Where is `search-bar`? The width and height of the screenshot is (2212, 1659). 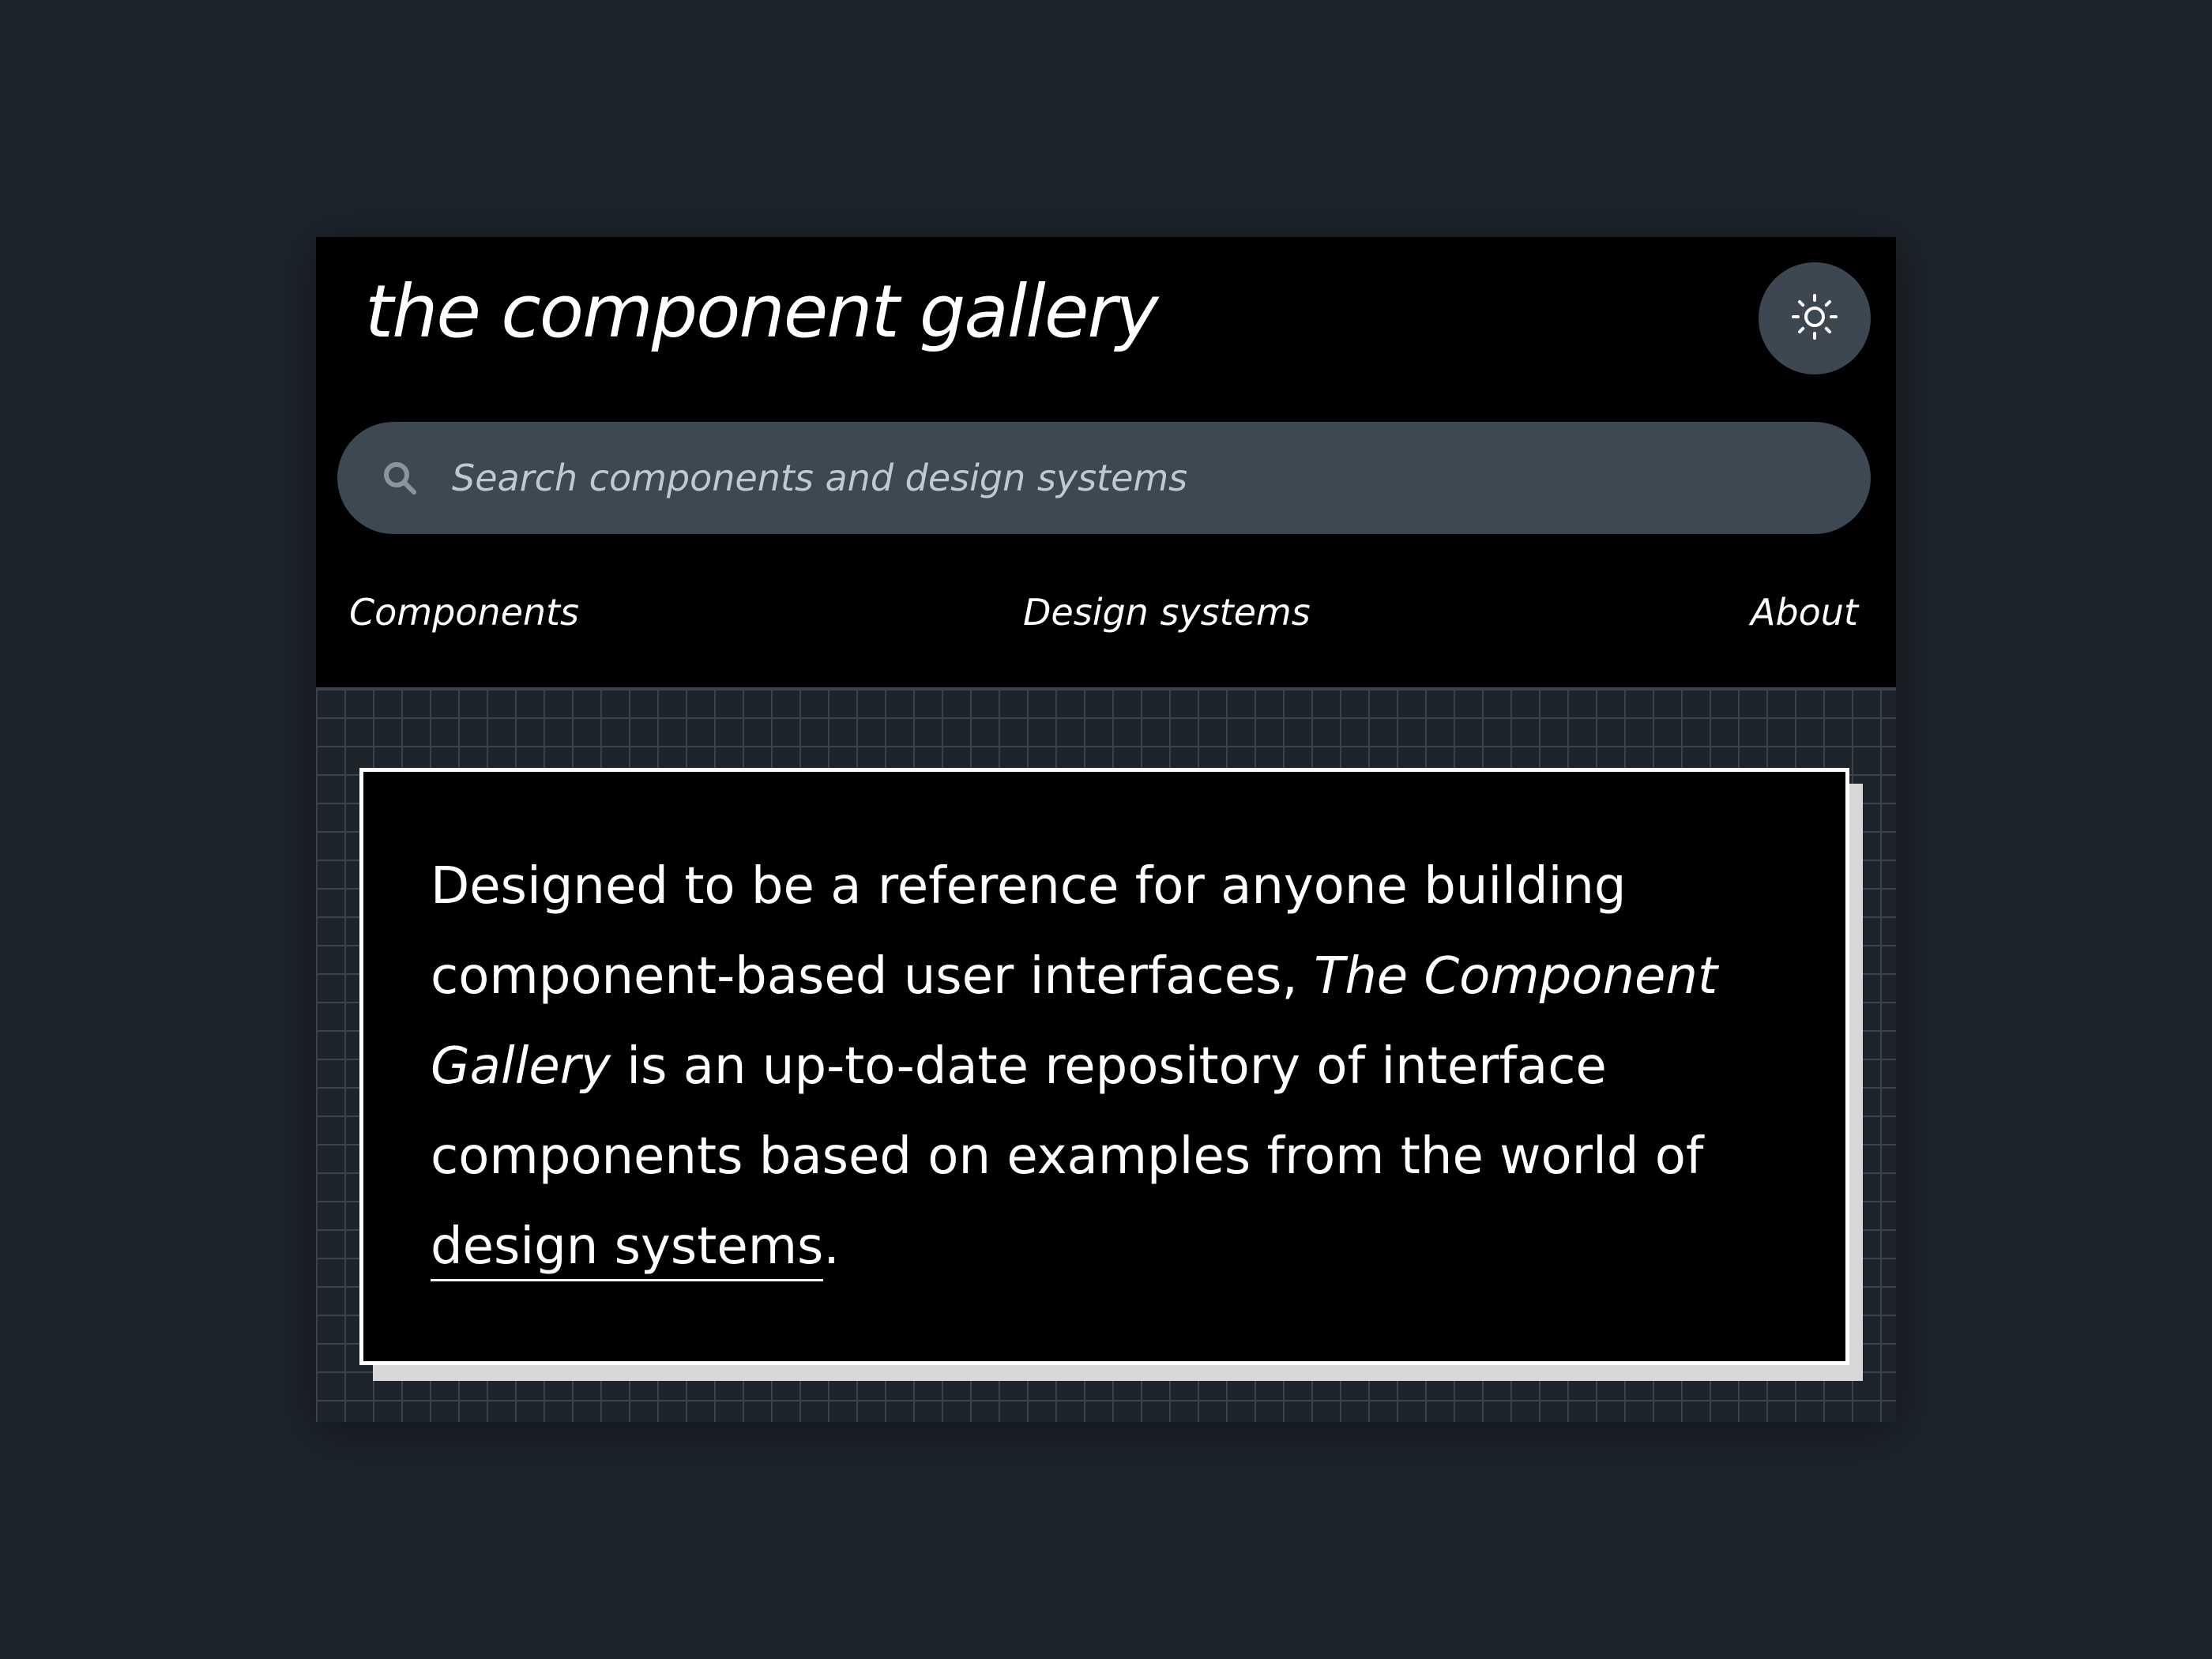 search-bar is located at coordinates (1104, 478).